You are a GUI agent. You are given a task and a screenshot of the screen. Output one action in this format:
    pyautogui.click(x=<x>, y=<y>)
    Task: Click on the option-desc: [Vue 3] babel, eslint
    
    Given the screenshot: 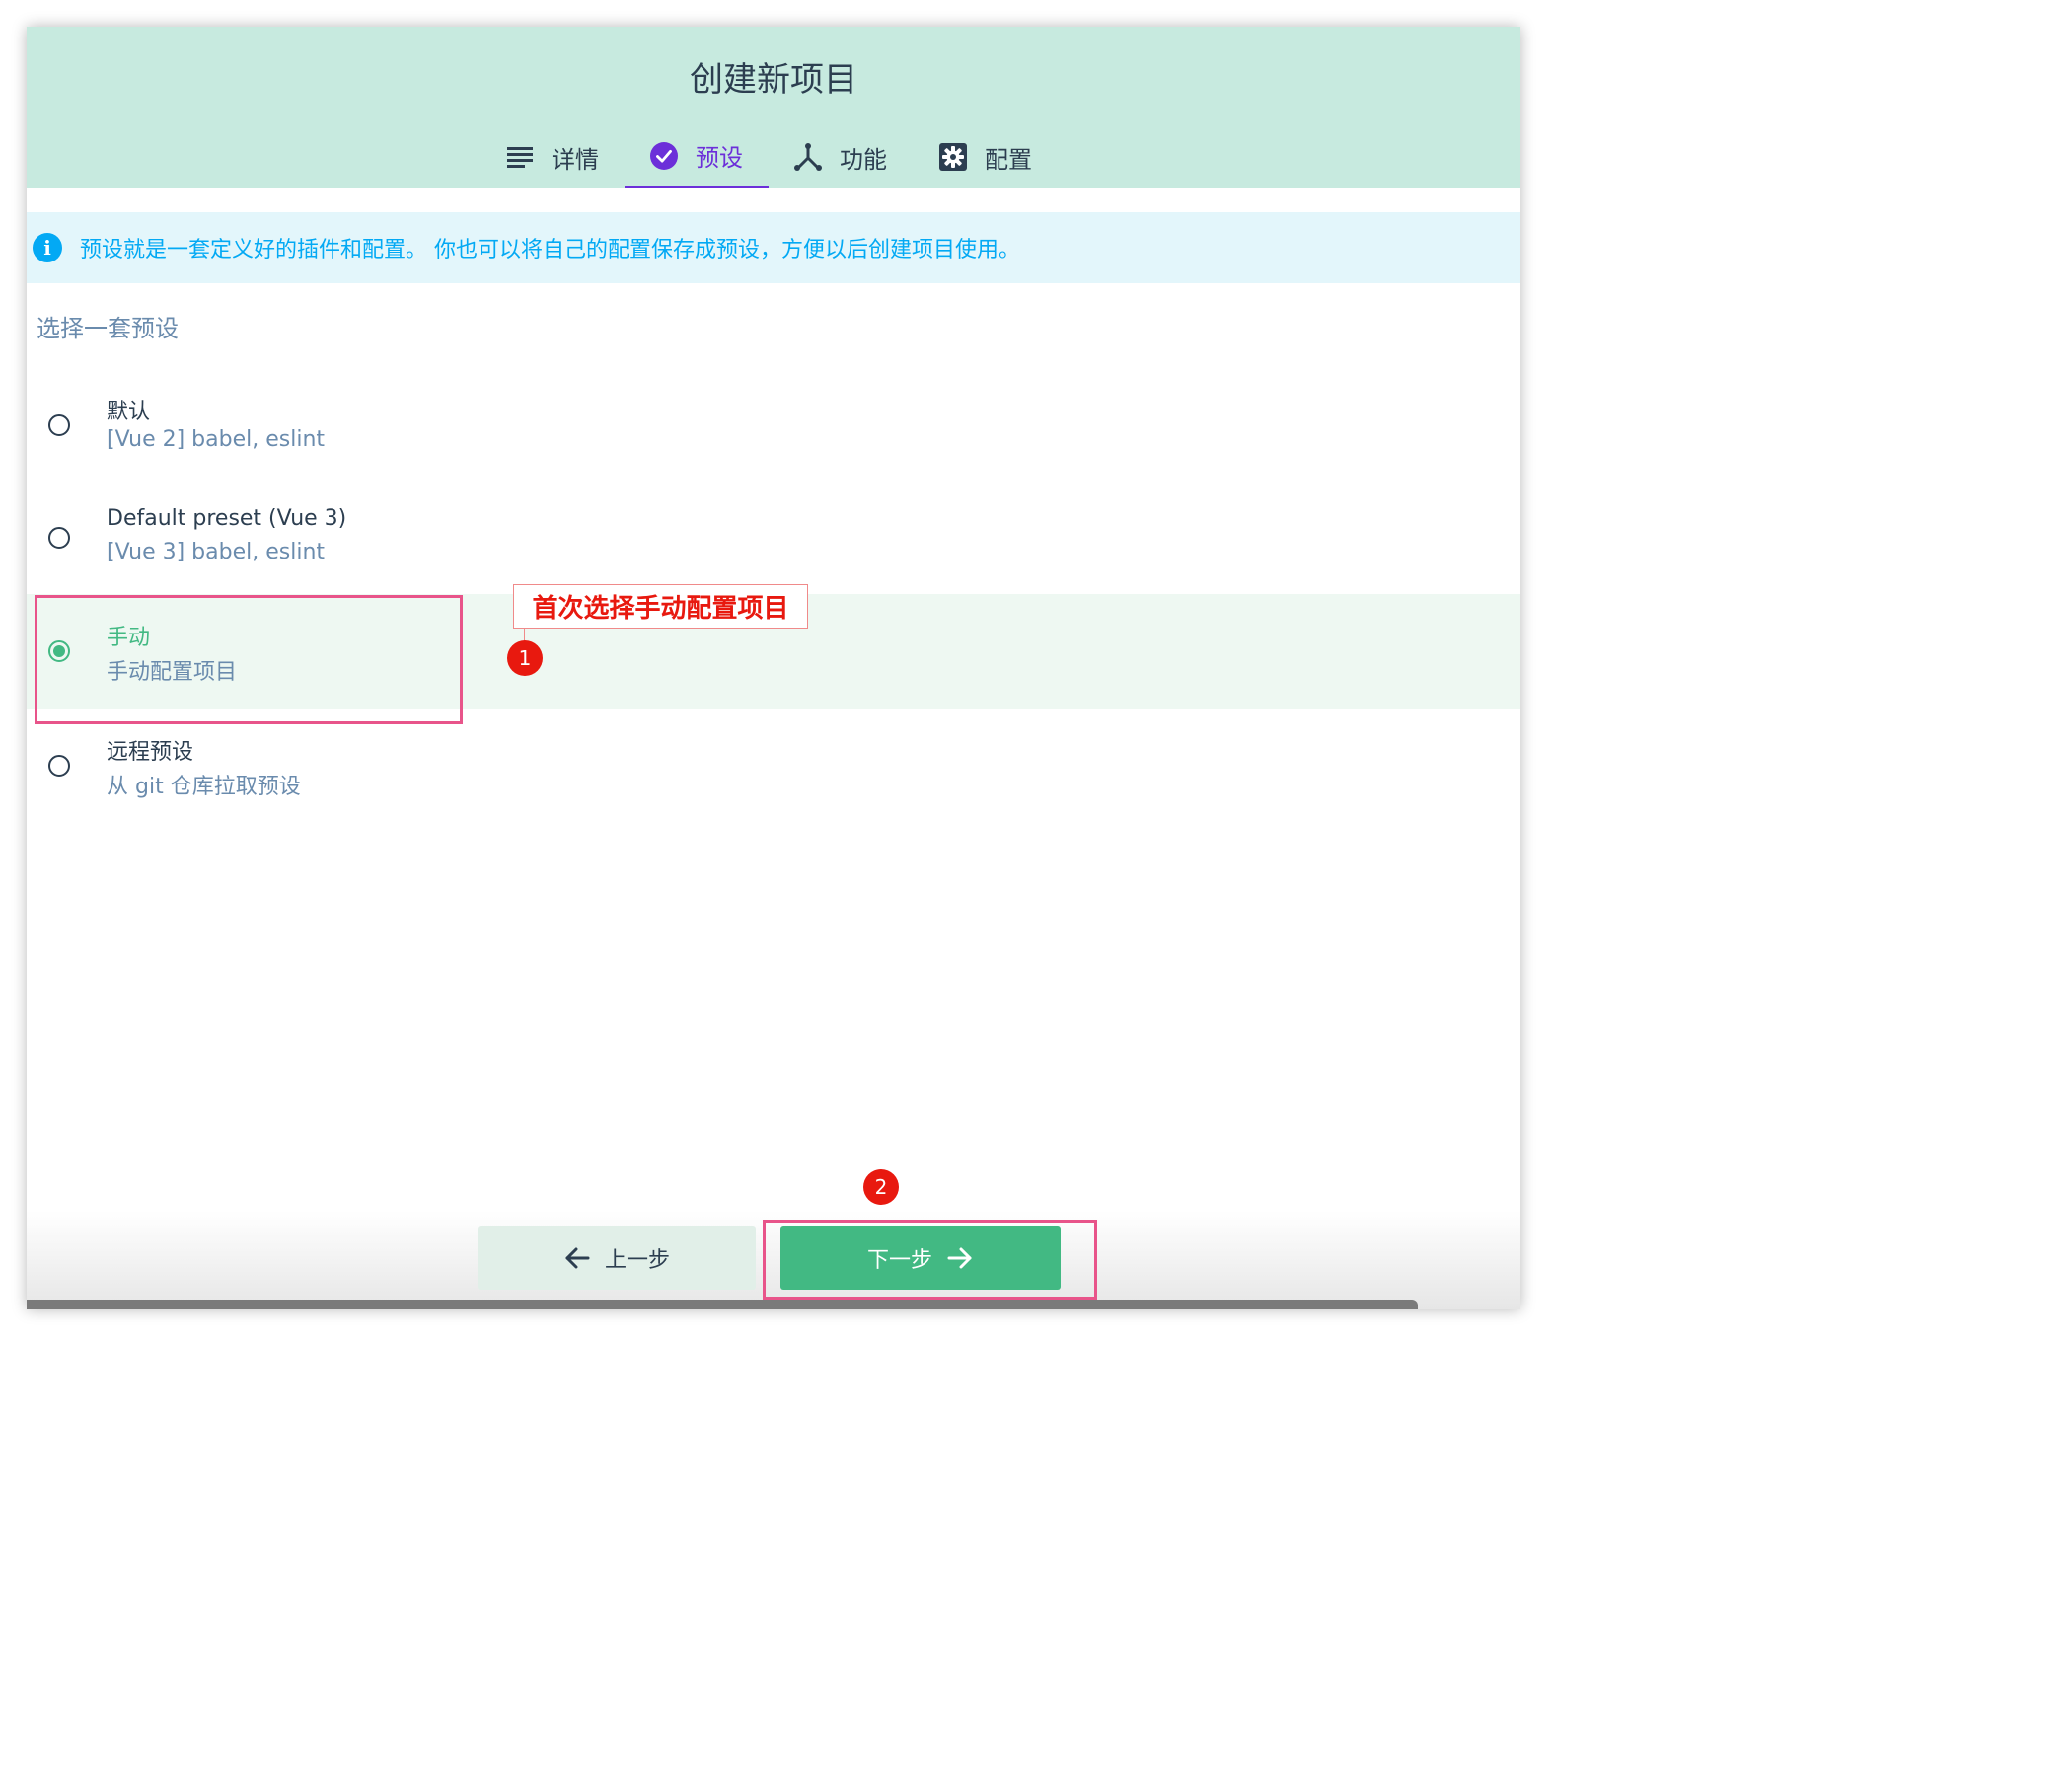 What is the action you would take?
    pyautogui.click(x=217, y=552)
    